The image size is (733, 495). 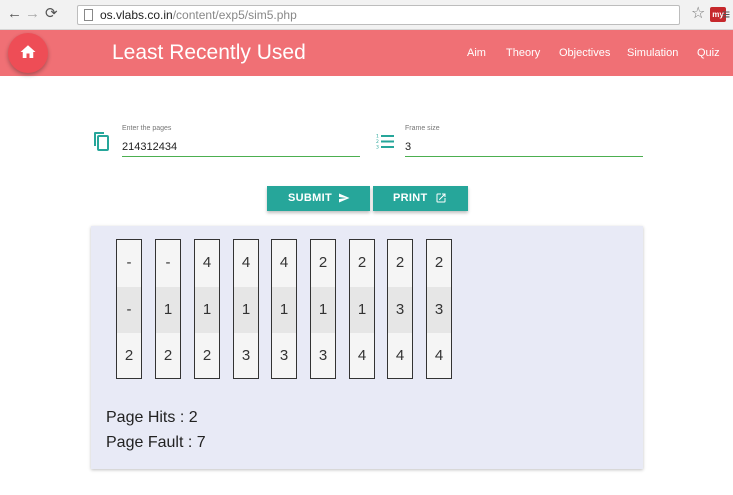 I want to click on svg-text: 2, so click(x=377, y=142).